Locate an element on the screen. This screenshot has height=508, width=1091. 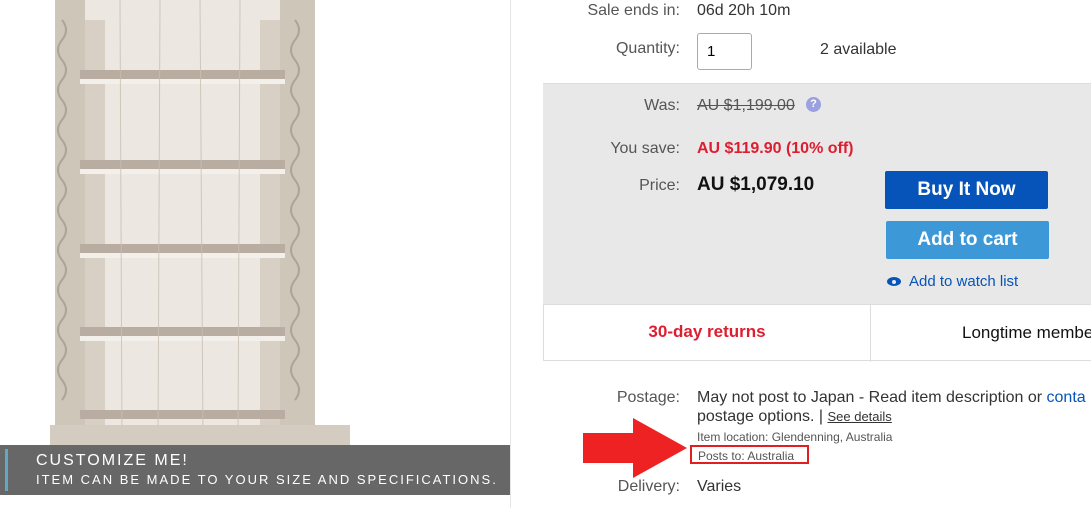
banner-accent-bar is located at coordinates (6, 470).